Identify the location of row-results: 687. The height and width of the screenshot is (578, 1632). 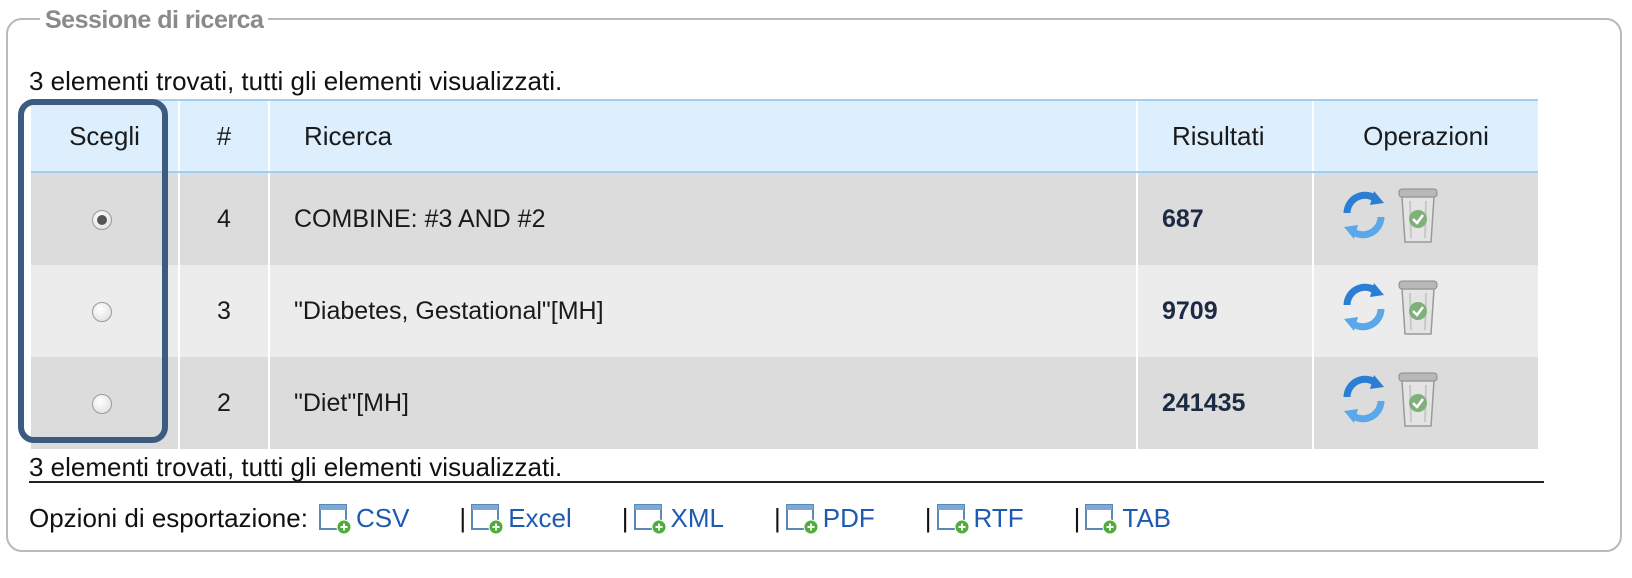
(1224, 218).